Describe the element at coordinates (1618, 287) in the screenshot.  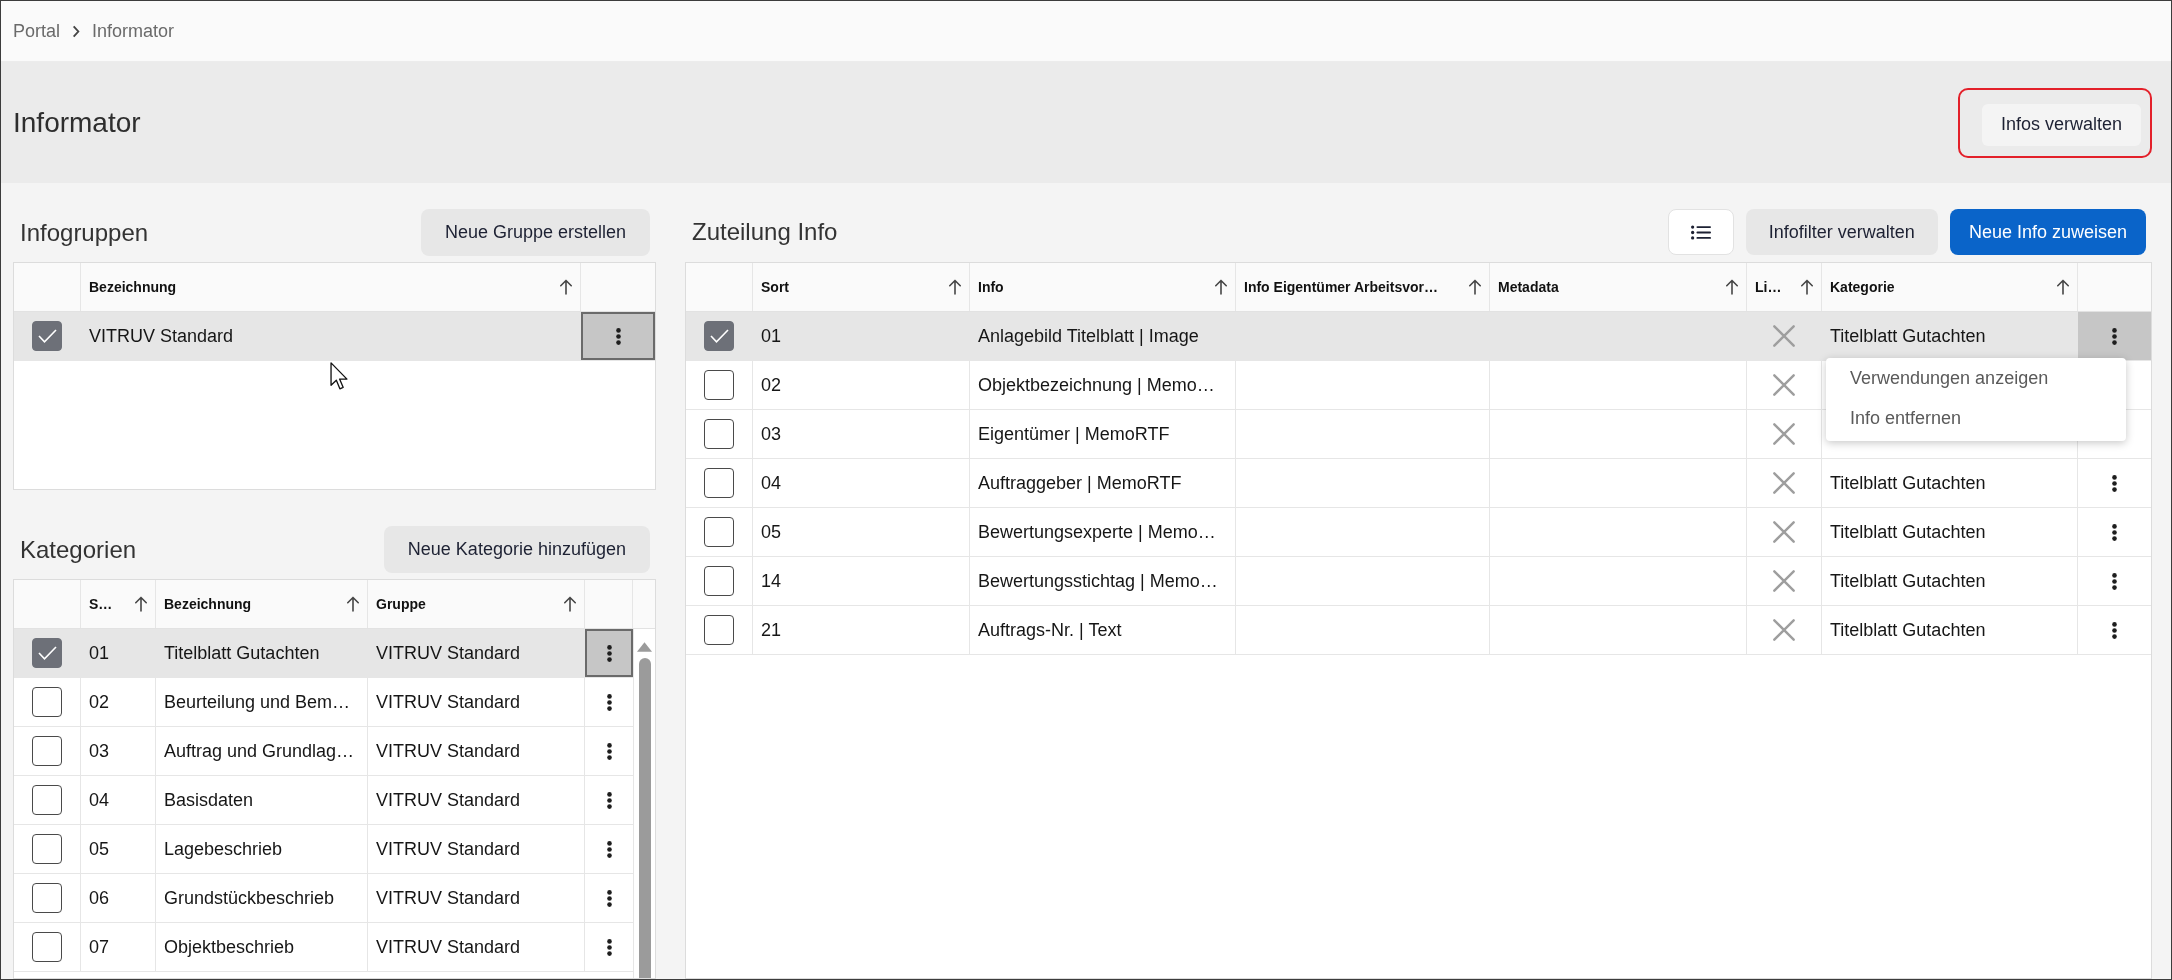
I see `column-header: Metadata` at that location.